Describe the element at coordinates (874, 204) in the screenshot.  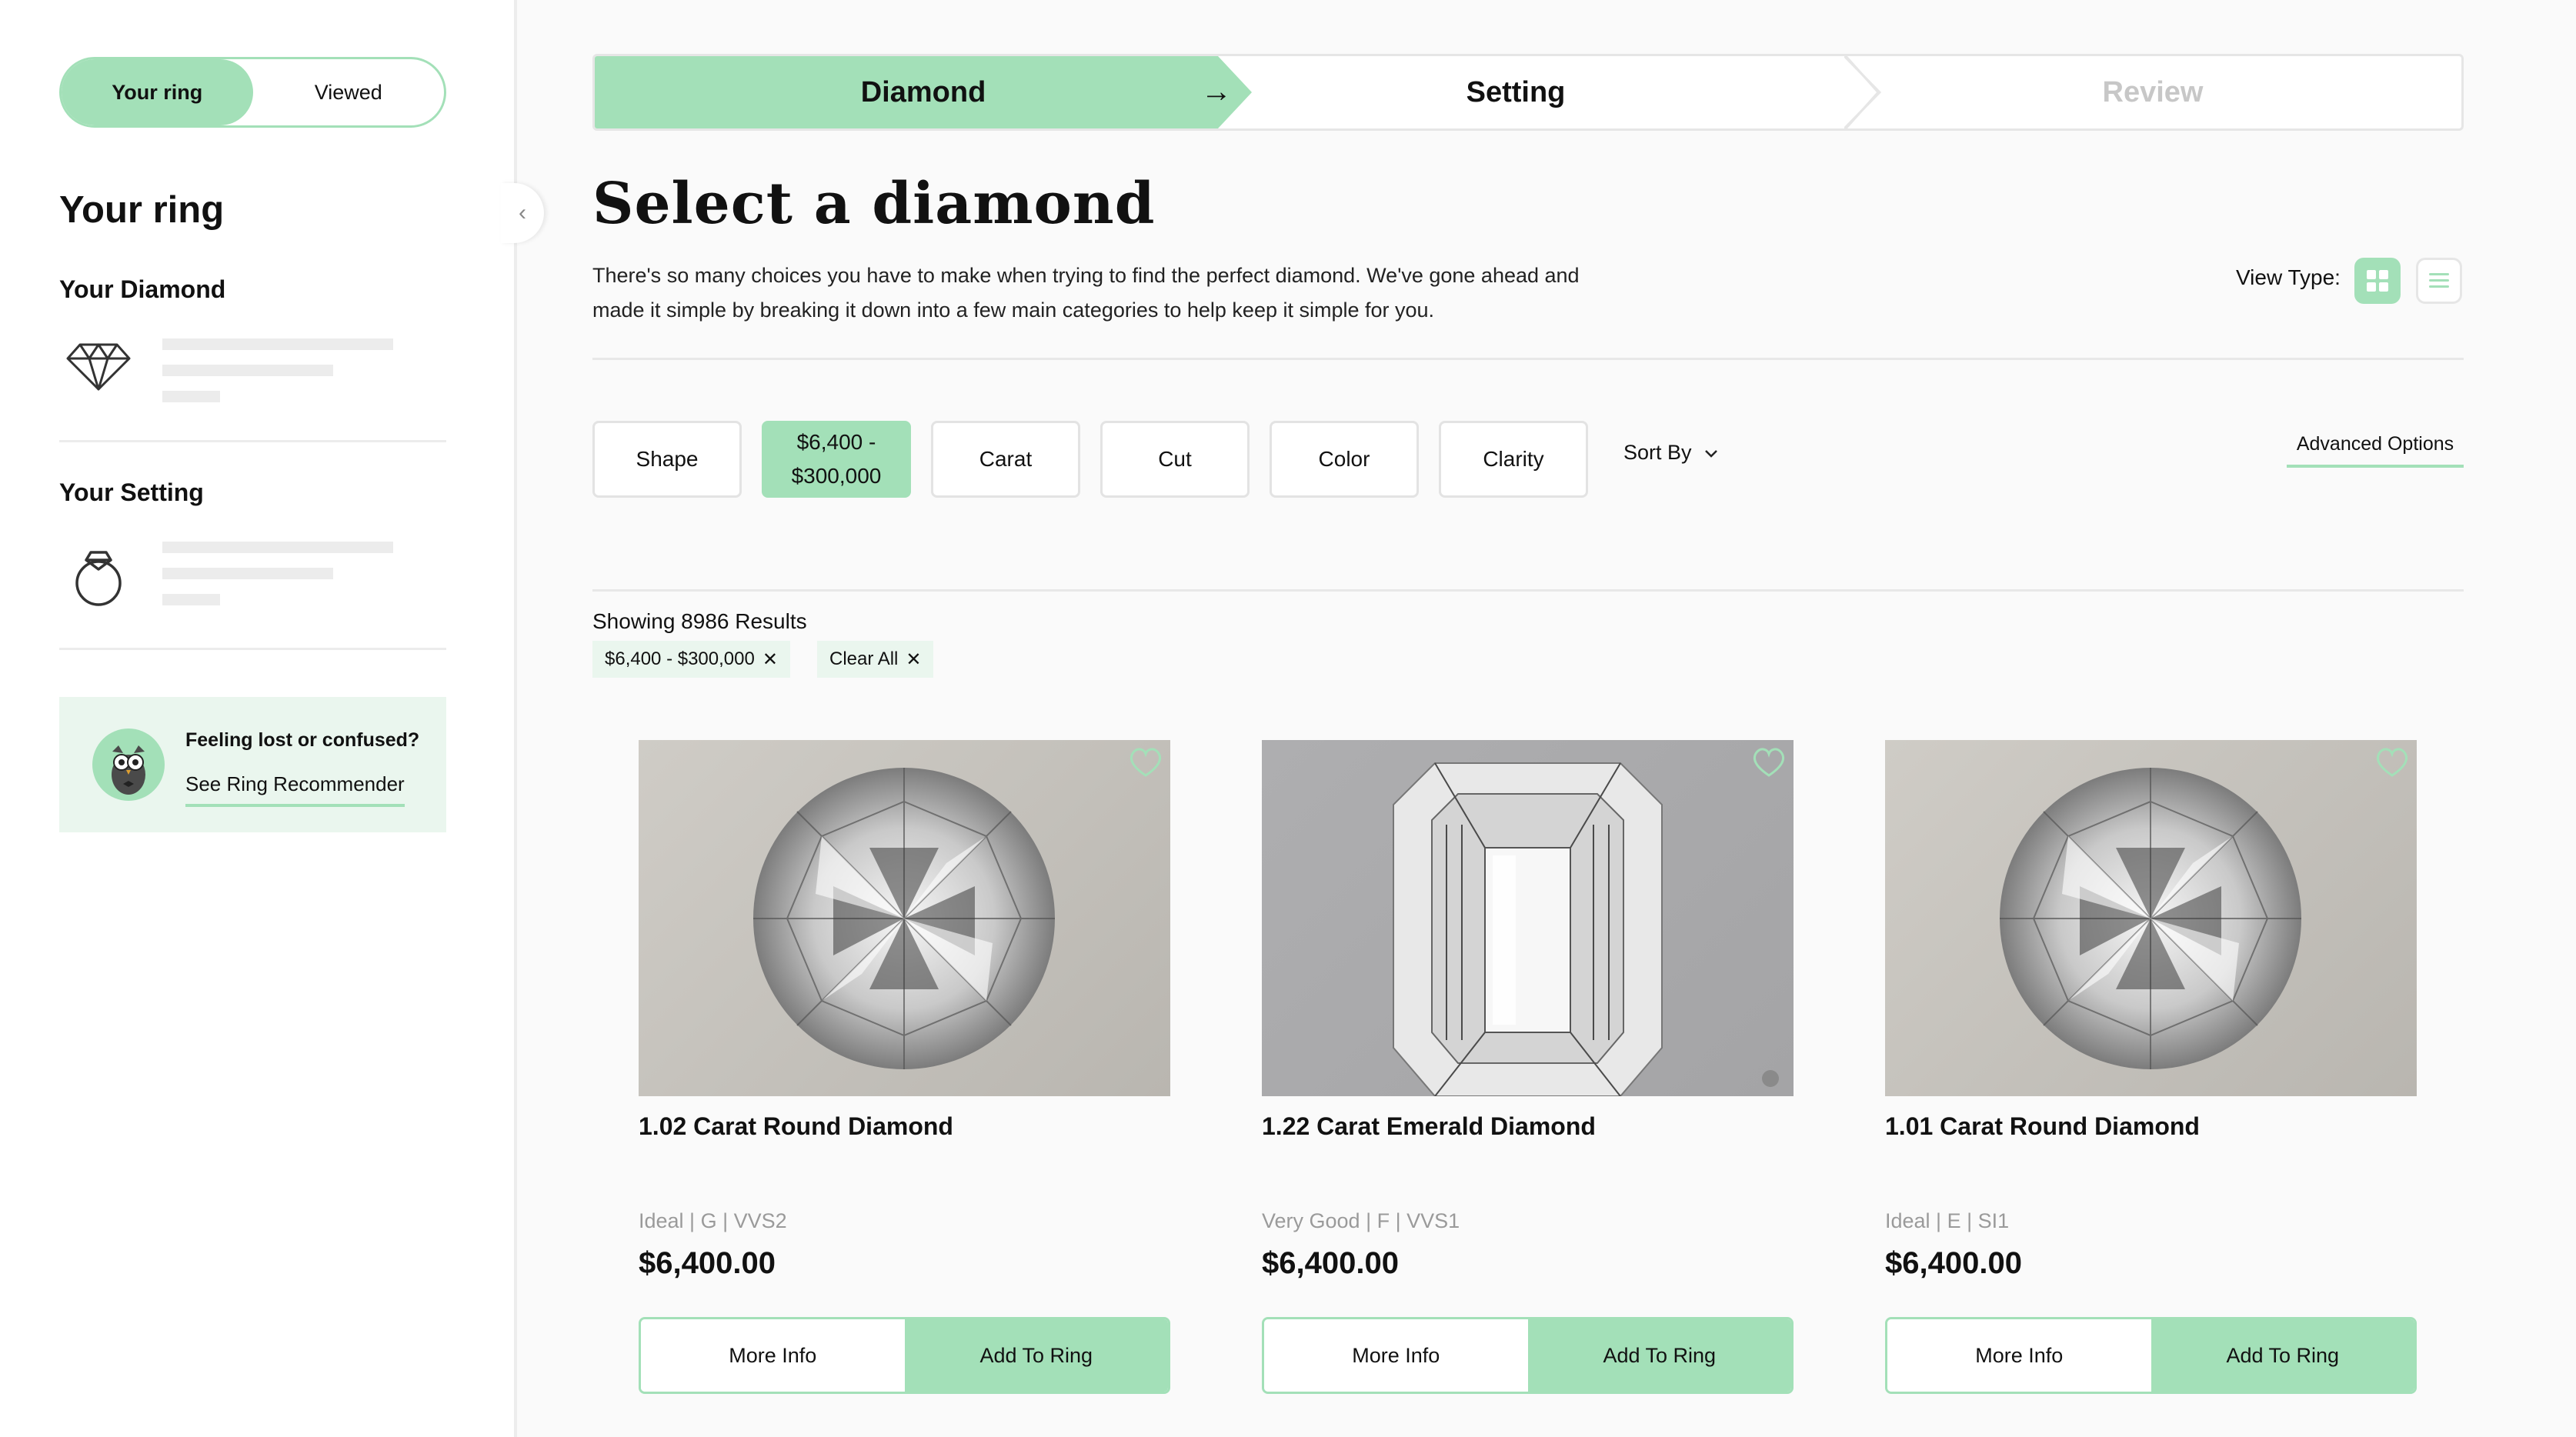
I see `page-title: Select a diamond` at that location.